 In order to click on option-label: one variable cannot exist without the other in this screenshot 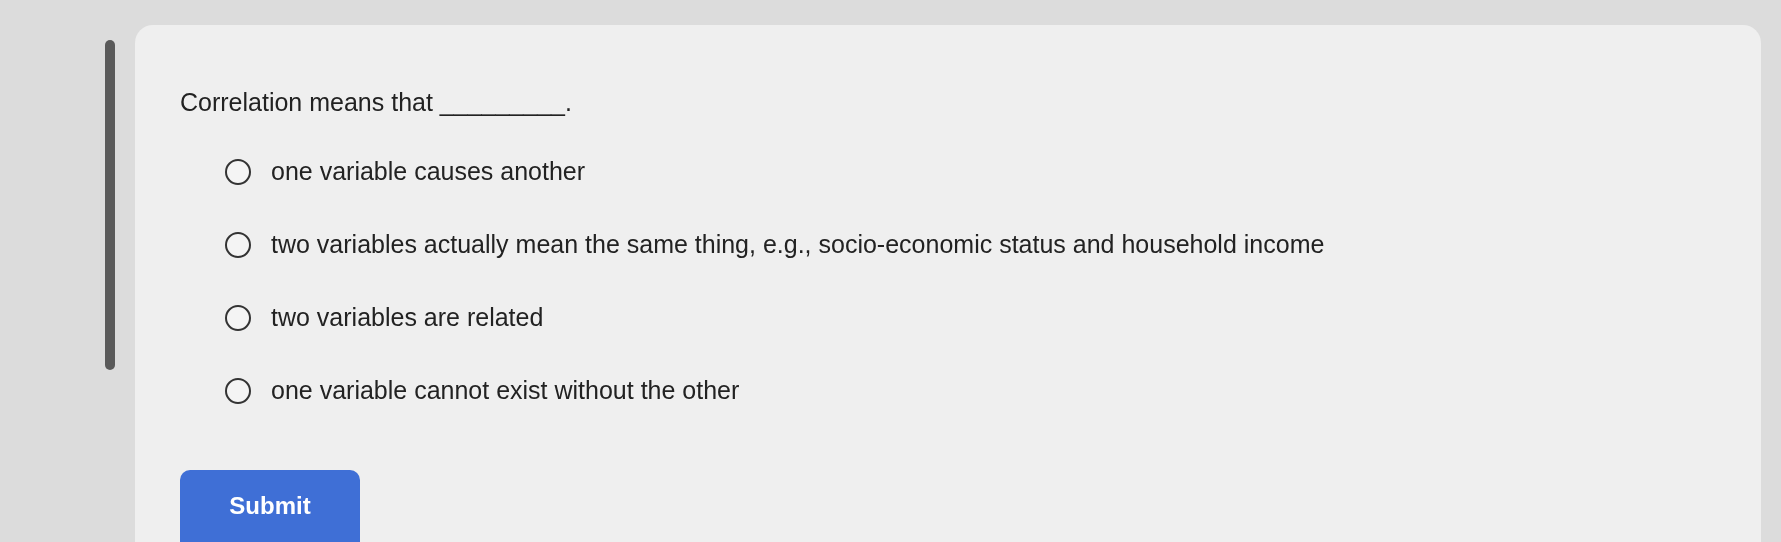, I will do `click(505, 390)`.